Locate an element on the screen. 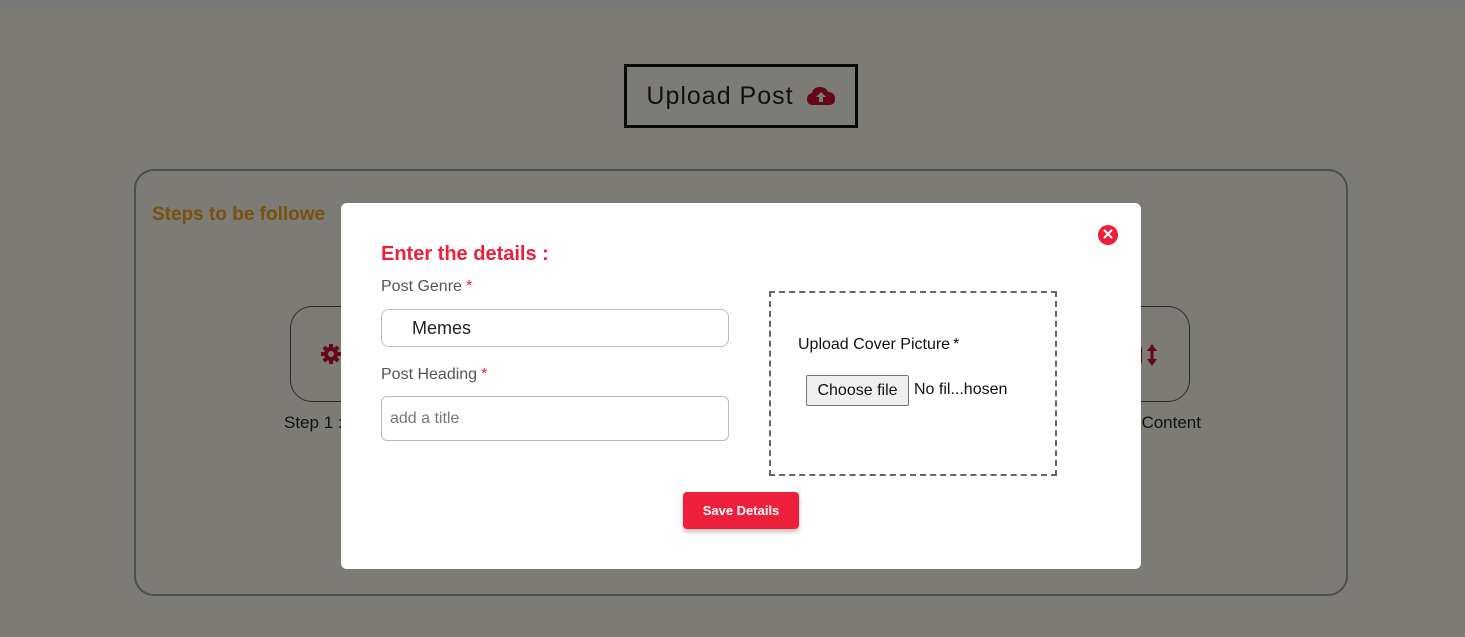 The height and width of the screenshot is (637, 1465). choose-file-button: Choose file is located at coordinates (857, 390).